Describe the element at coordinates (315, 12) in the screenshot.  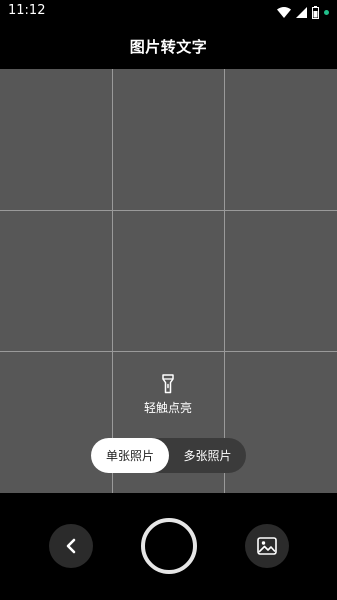
I see `battery-icon` at that location.